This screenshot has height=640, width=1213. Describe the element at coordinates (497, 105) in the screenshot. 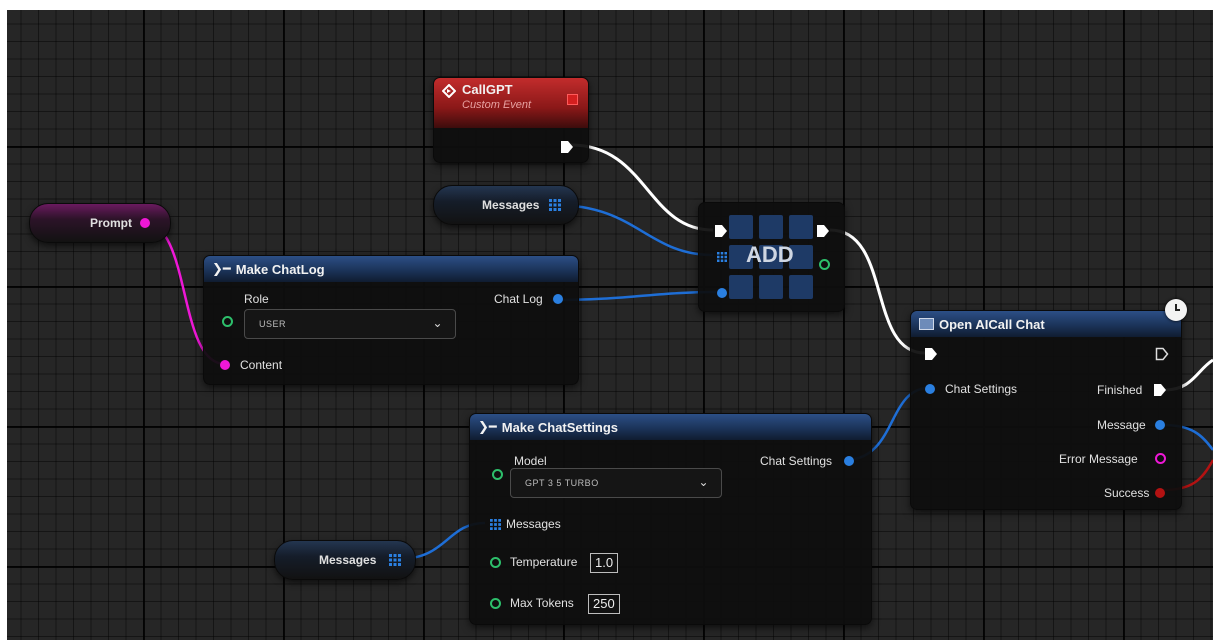

I see `callgpt-subtitle: Custom Event` at that location.